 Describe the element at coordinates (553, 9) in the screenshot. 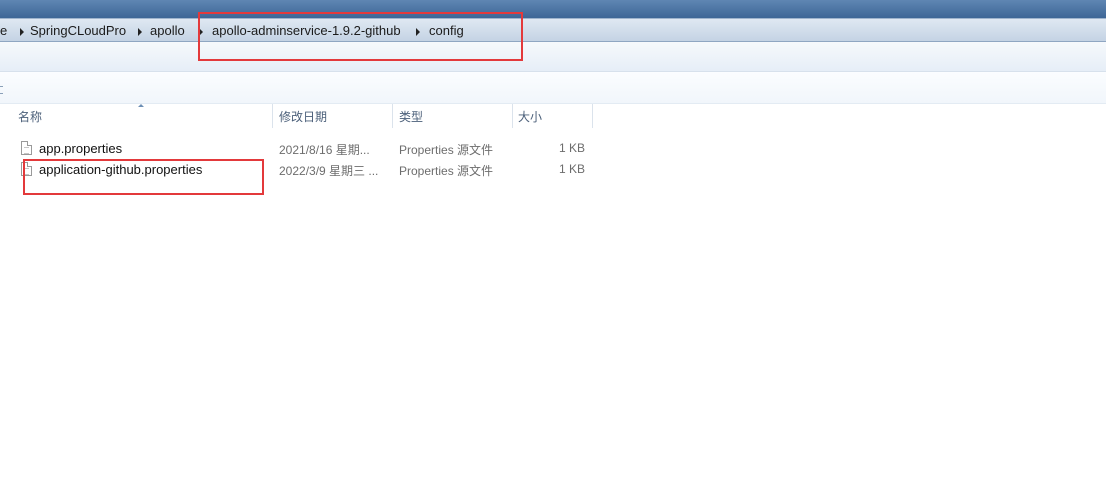

I see `window-title-band` at that location.